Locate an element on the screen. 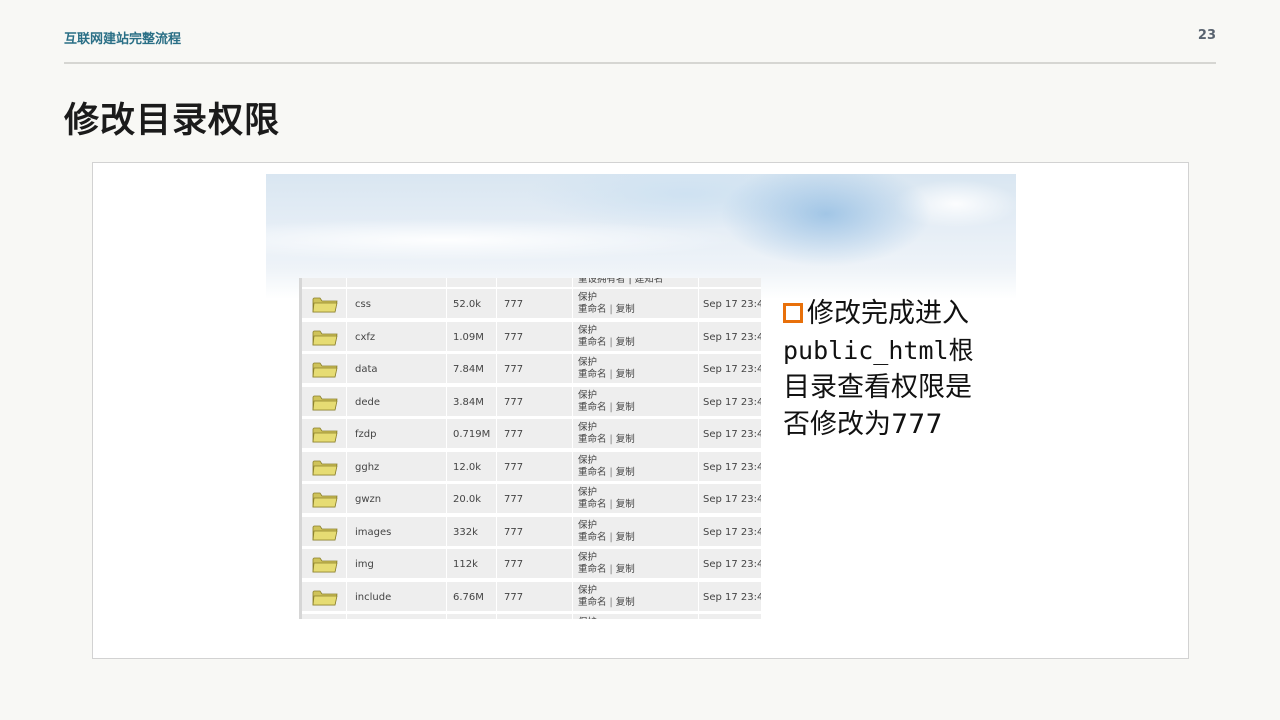  table-row: fzdp 0.719M 777 保护 重命名 | 复制 Sep 17 23:4 is located at coordinates (531, 434).